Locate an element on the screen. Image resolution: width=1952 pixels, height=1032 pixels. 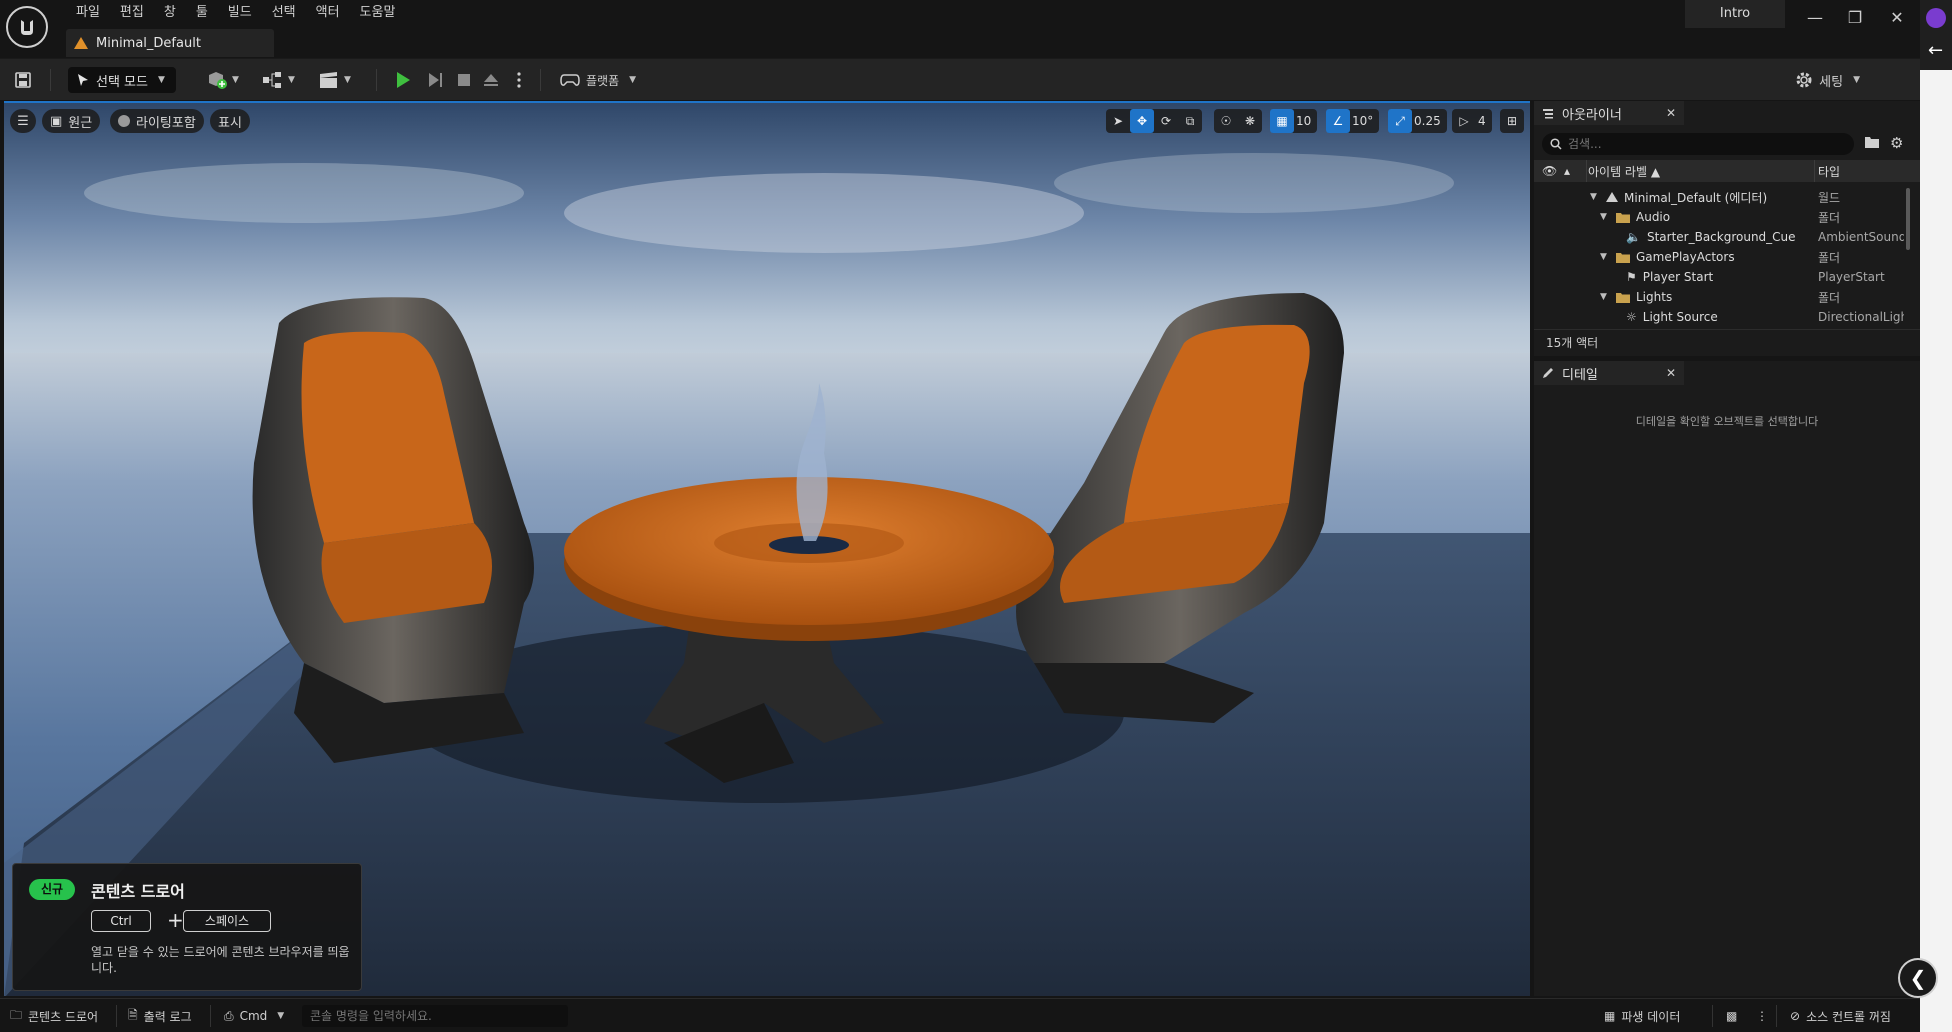
plus-sign: + is located at coordinates (175, 920).